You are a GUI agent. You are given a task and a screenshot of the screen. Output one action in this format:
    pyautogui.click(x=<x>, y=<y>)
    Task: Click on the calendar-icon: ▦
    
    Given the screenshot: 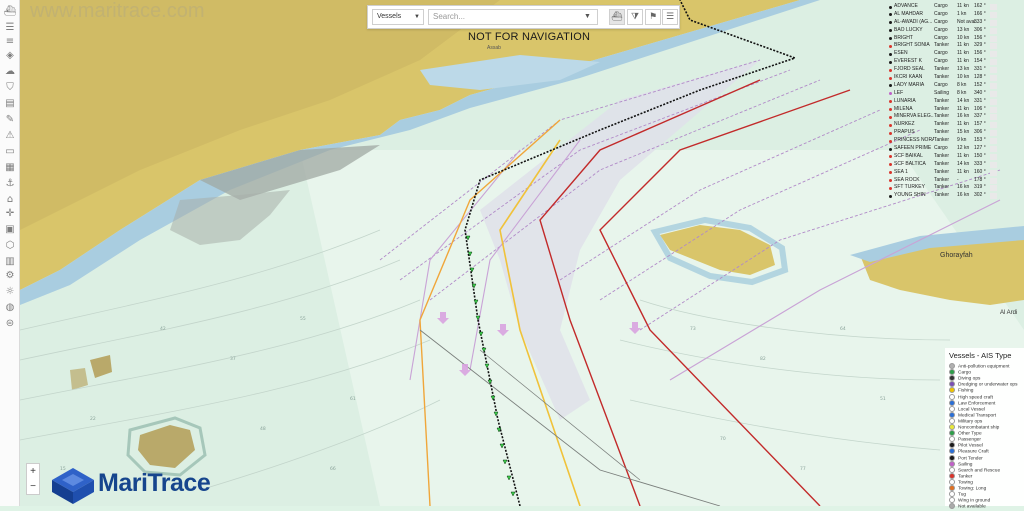 What is the action you would take?
    pyautogui.click(x=10, y=168)
    